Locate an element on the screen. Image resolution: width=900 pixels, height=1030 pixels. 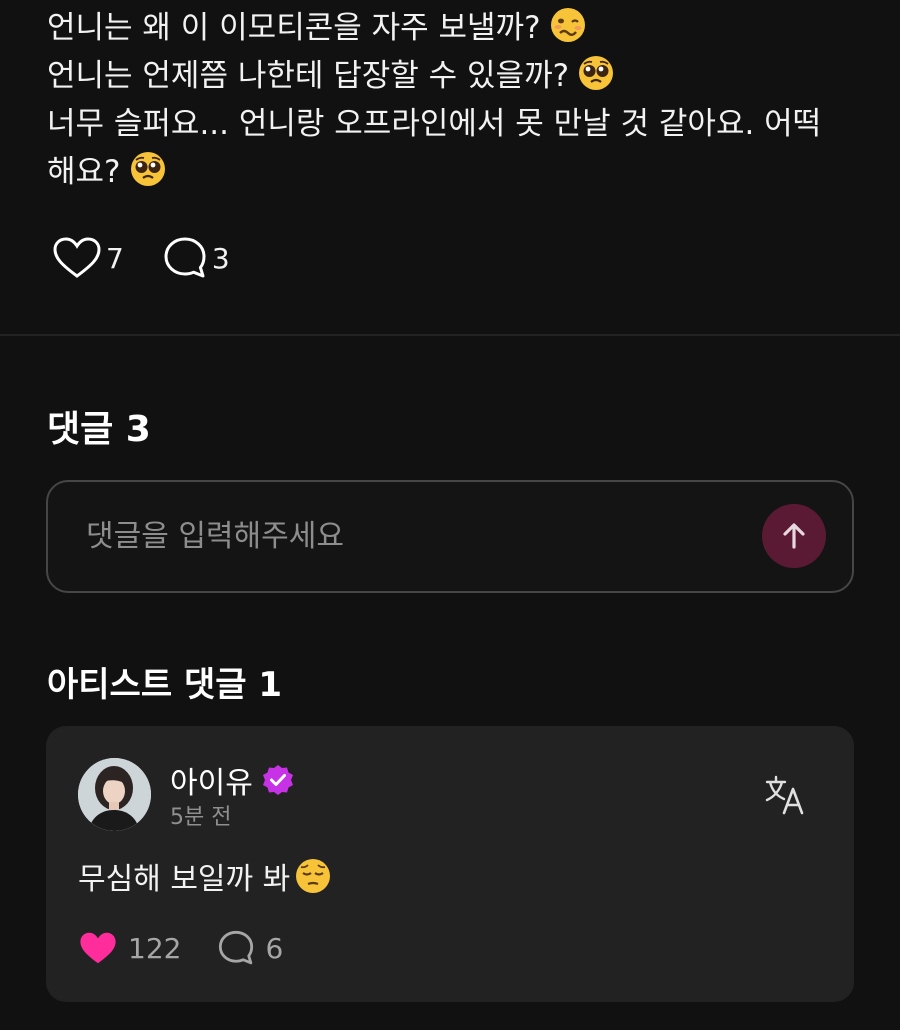
post-like-count: 7 is located at coordinates (115, 258).